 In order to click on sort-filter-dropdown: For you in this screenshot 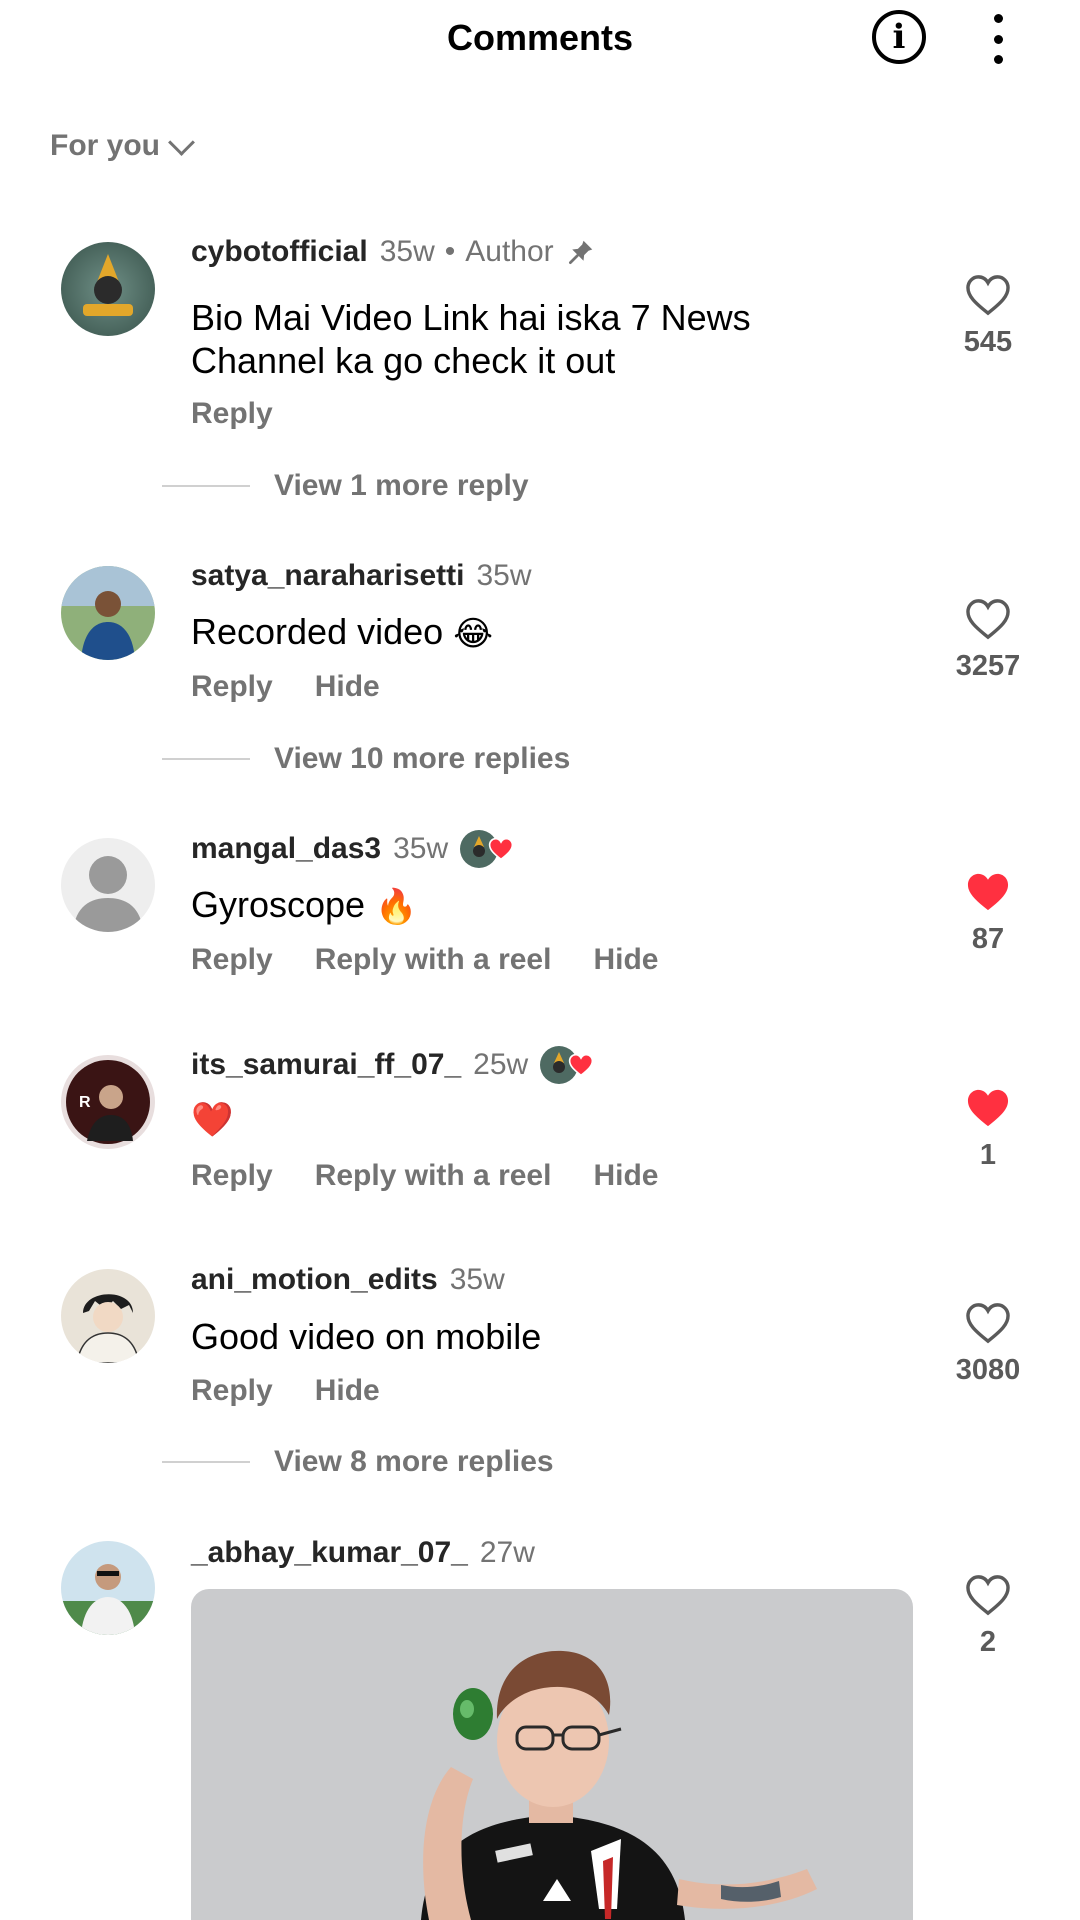, I will do `click(122, 146)`.